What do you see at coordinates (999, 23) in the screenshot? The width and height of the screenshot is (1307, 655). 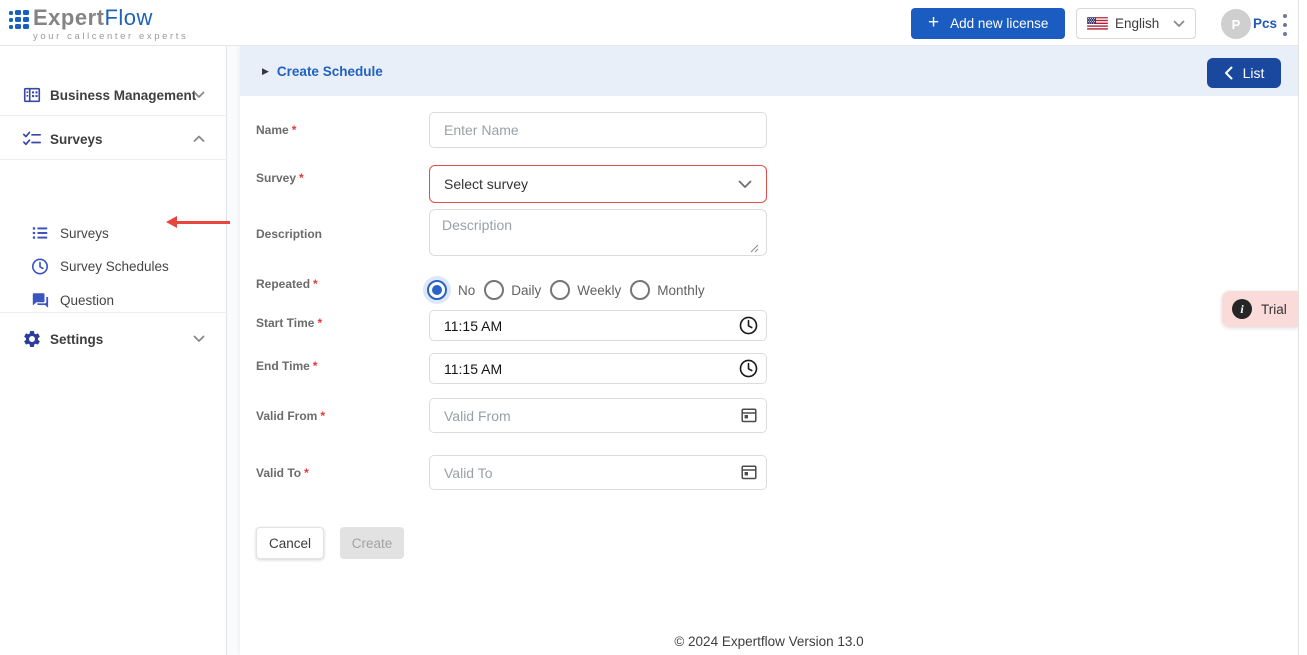 I see `add-new-license-label: Add new license` at bounding box center [999, 23].